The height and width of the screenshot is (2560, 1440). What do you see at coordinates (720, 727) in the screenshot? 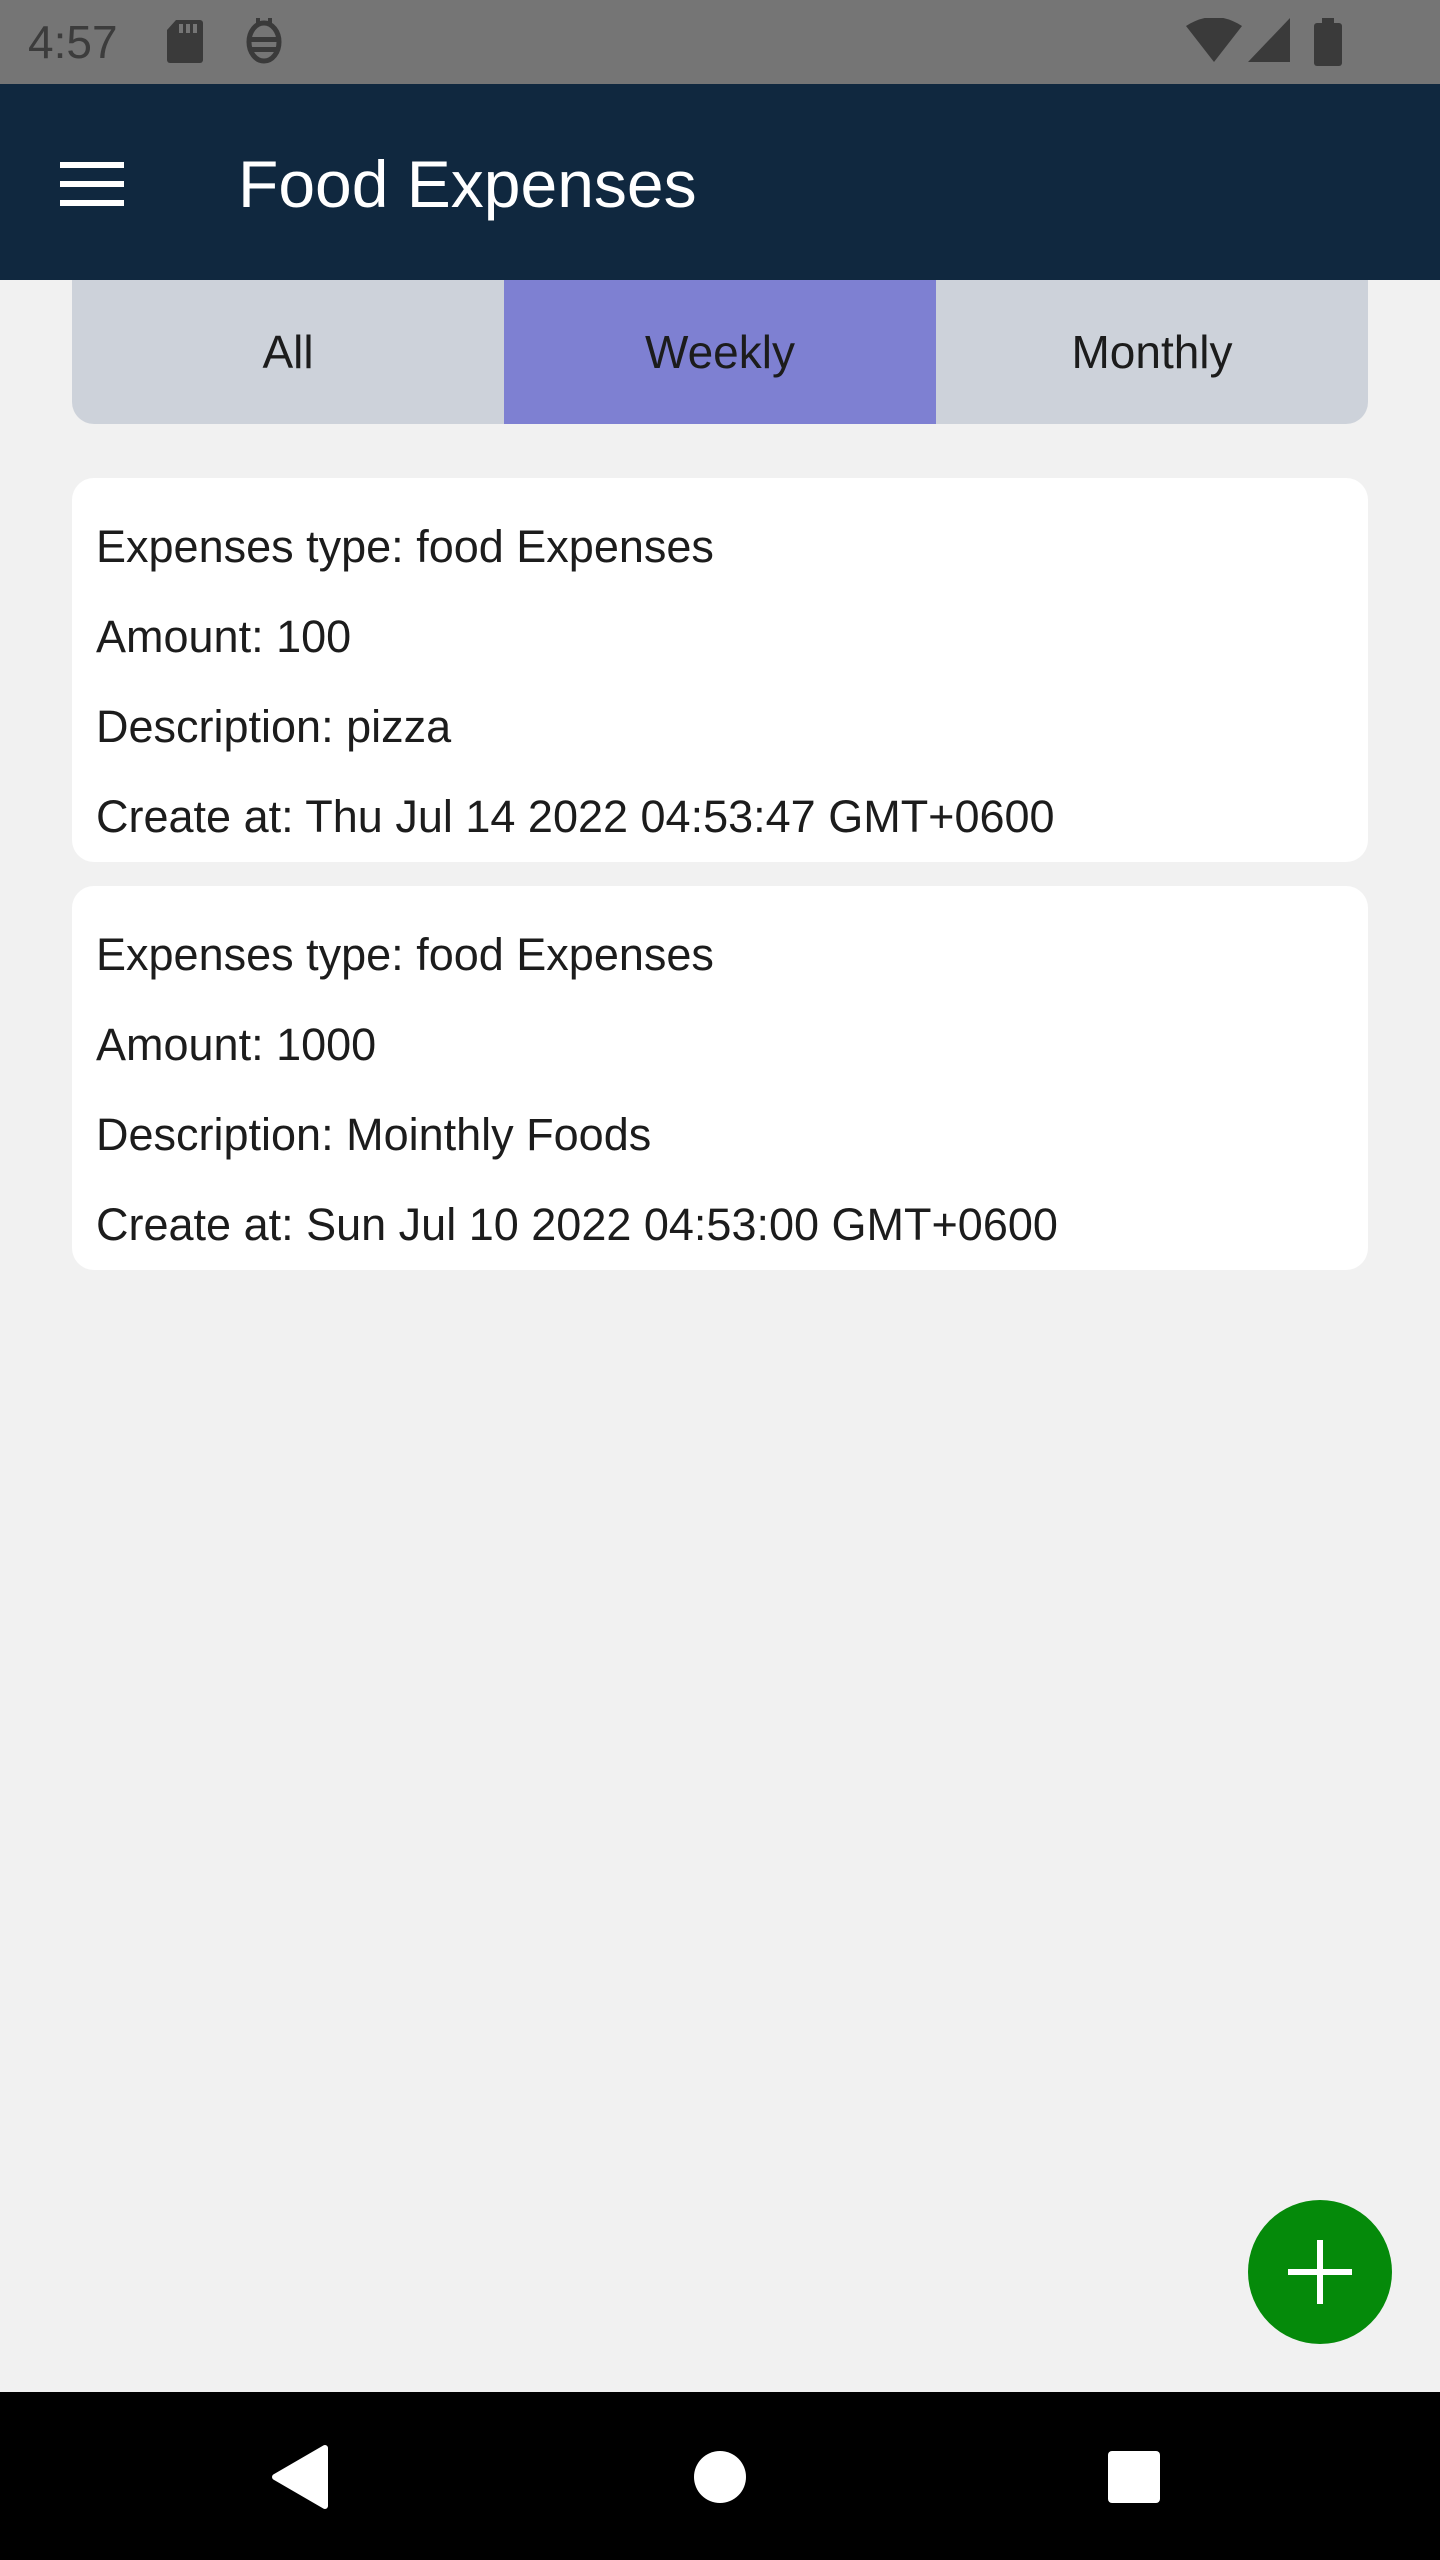
I see `expense-description: Description: pizza` at bounding box center [720, 727].